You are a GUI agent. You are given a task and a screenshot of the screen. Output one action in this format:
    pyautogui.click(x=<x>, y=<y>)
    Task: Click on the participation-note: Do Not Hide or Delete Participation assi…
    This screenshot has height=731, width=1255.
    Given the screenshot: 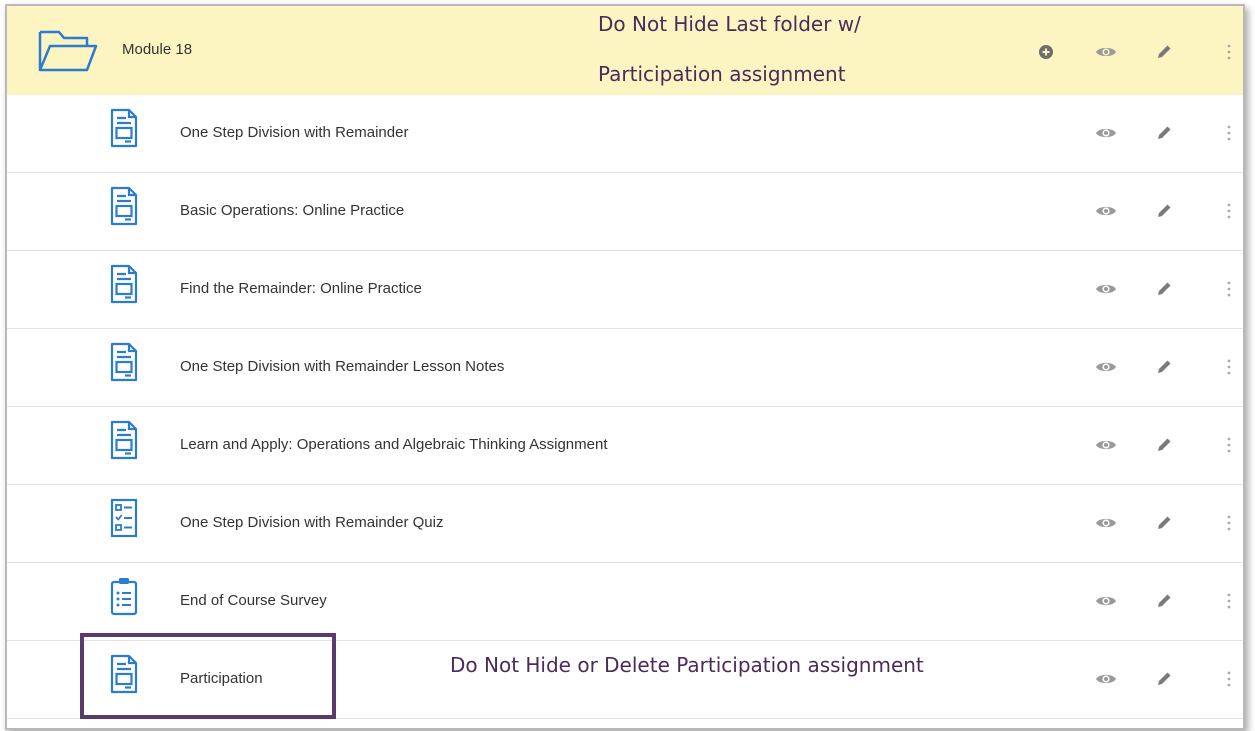 What is the action you would take?
    pyautogui.click(x=687, y=665)
    